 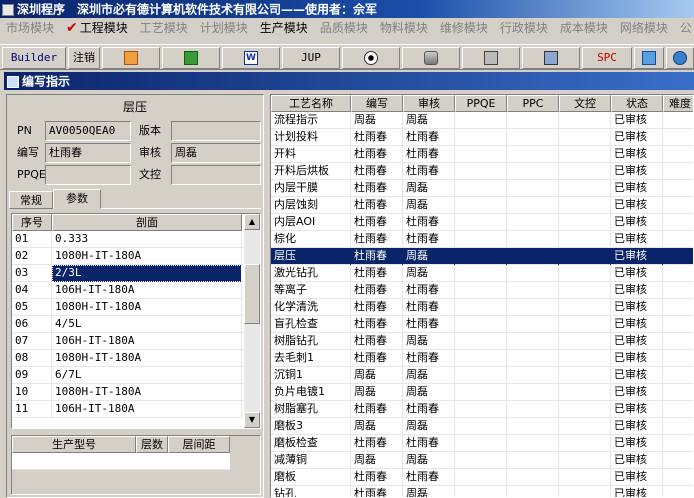 What do you see at coordinates (88, 175) in the screenshot?
I see `ppqe-field` at bounding box center [88, 175].